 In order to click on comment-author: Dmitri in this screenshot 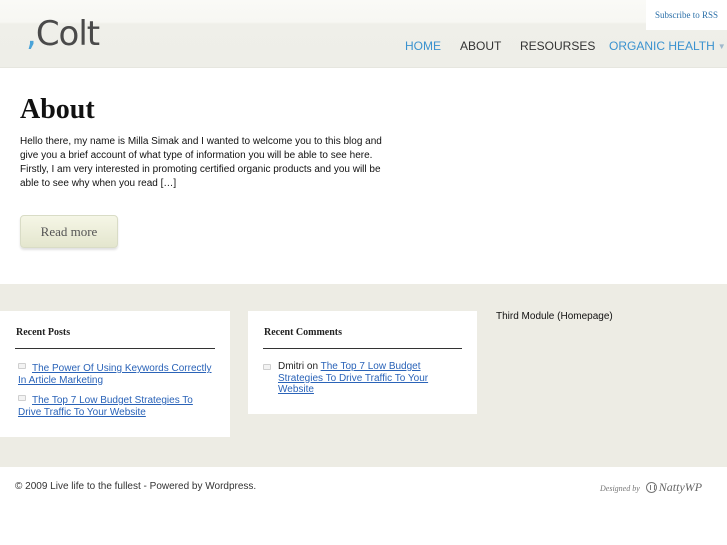, I will do `click(291, 366)`.